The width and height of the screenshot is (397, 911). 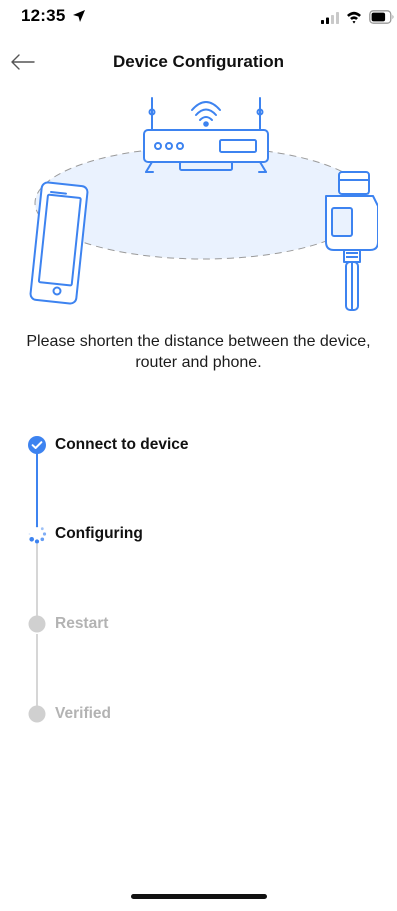 What do you see at coordinates (82, 623) in the screenshot?
I see `step-label: Restart` at bounding box center [82, 623].